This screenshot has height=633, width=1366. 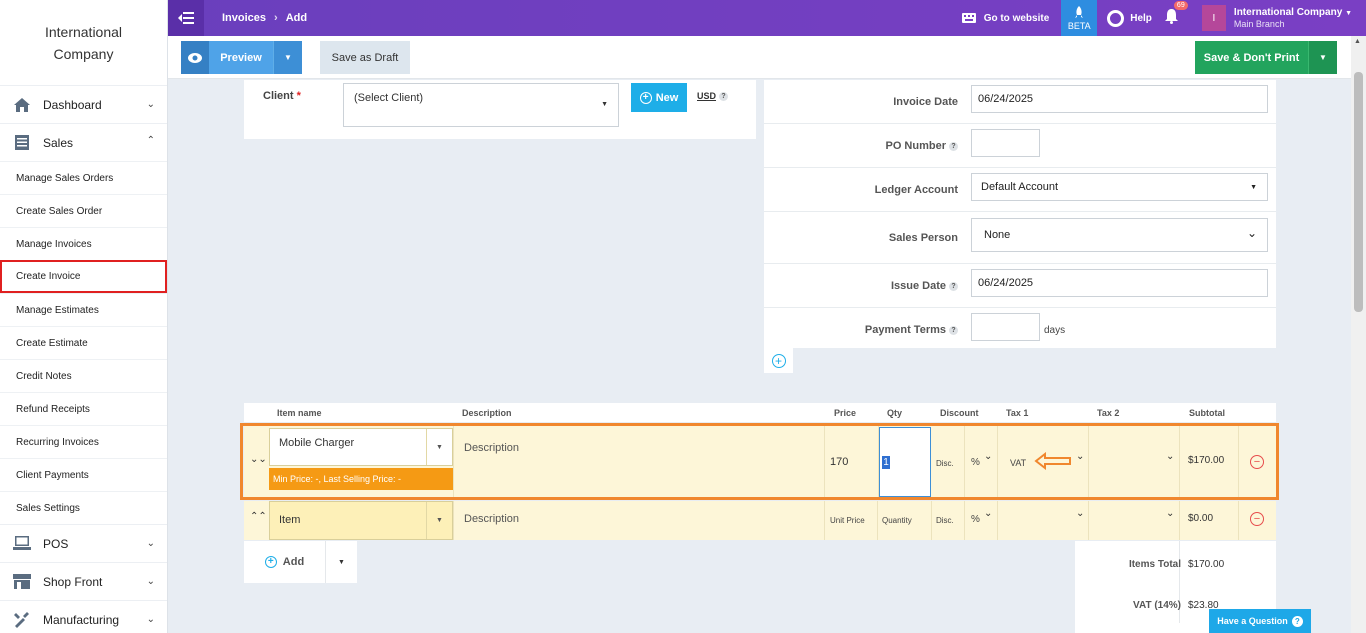 What do you see at coordinates (83, 441) in the screenshot?
I see `sidebar-item-recurring-invoices: Recurring Invoices` at bounding box center [83, 441].